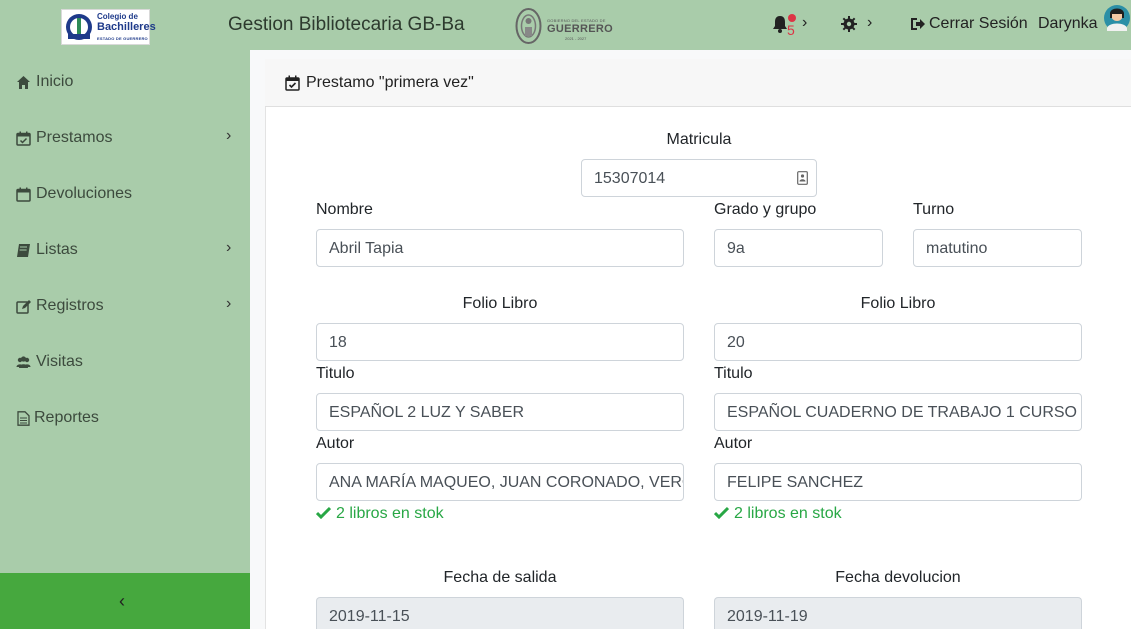  What do you see at coordinates (70, 305) in the screenshot?
I see `sidebar-item-label: Registros` at bounding box center [70, 305].